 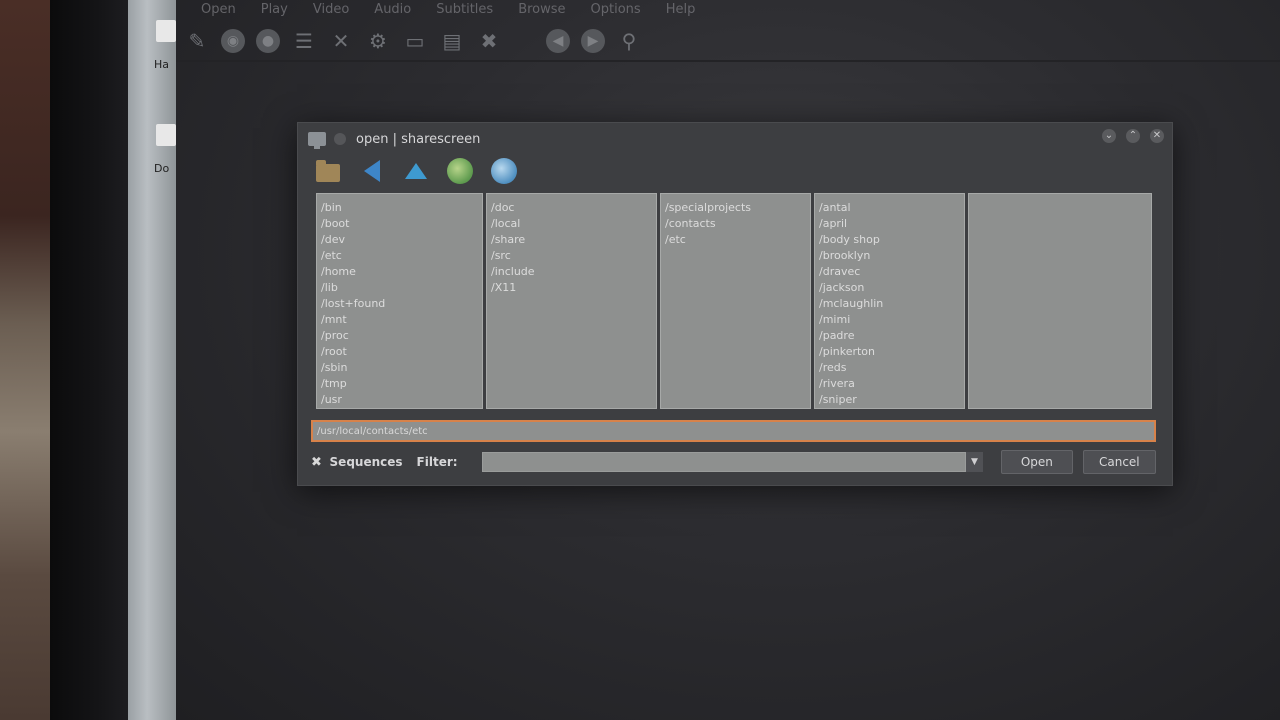 What do you see at coordinates (1119, 462) in the screenshot?
I see `cancel-button: Cancel` at bounding box center [1119, 462].